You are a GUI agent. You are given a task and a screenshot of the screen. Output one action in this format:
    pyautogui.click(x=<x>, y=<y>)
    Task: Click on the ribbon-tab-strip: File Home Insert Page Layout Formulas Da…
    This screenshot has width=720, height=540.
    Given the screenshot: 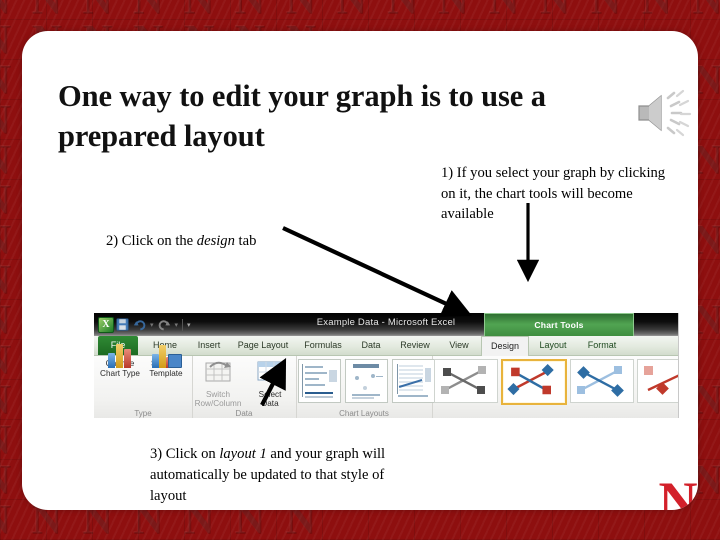 What is the action you would take?
    pyautogui.click(x=386, y=346)
    